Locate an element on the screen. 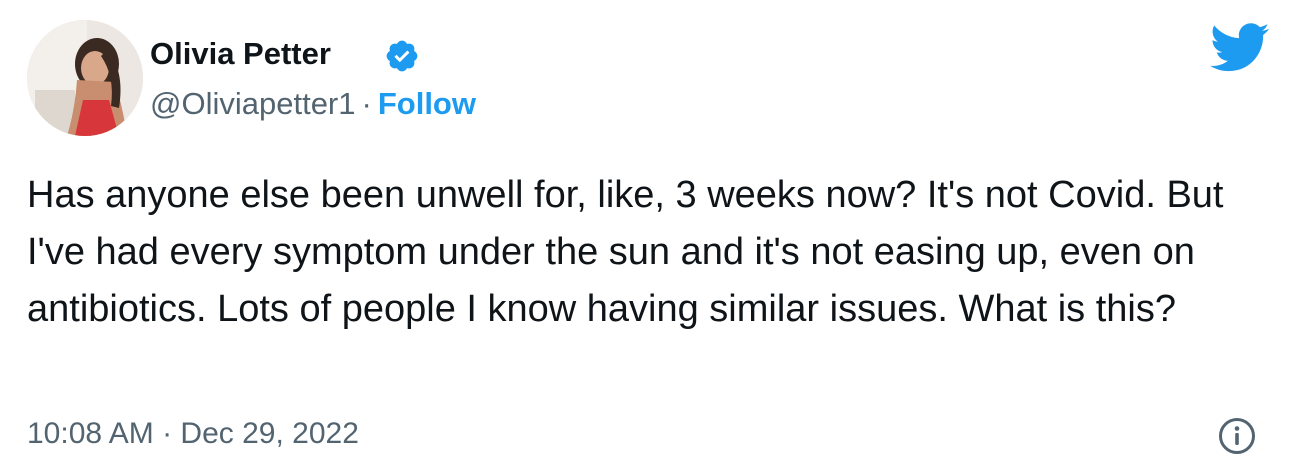 This screenshot has width=1300, height=473. avatar is located at coordinates (85, 78).